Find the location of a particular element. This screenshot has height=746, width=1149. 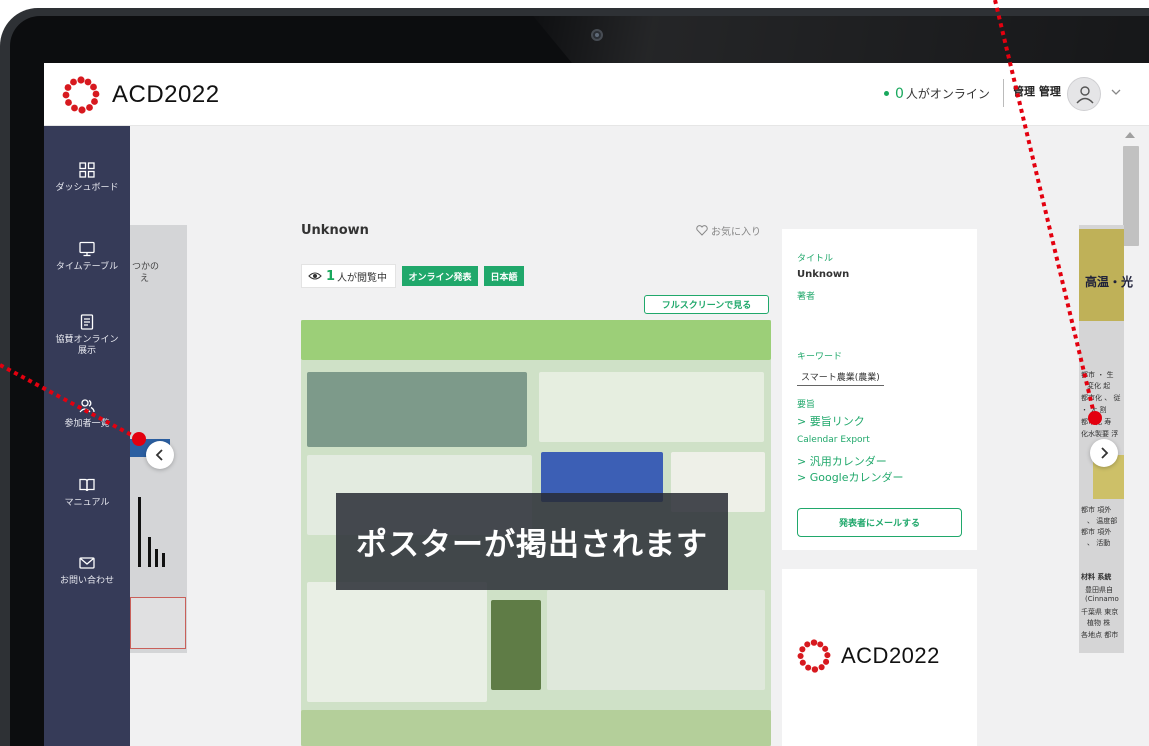

viewers-text: 人が閲覧中 is located at coordinates (362, 278).